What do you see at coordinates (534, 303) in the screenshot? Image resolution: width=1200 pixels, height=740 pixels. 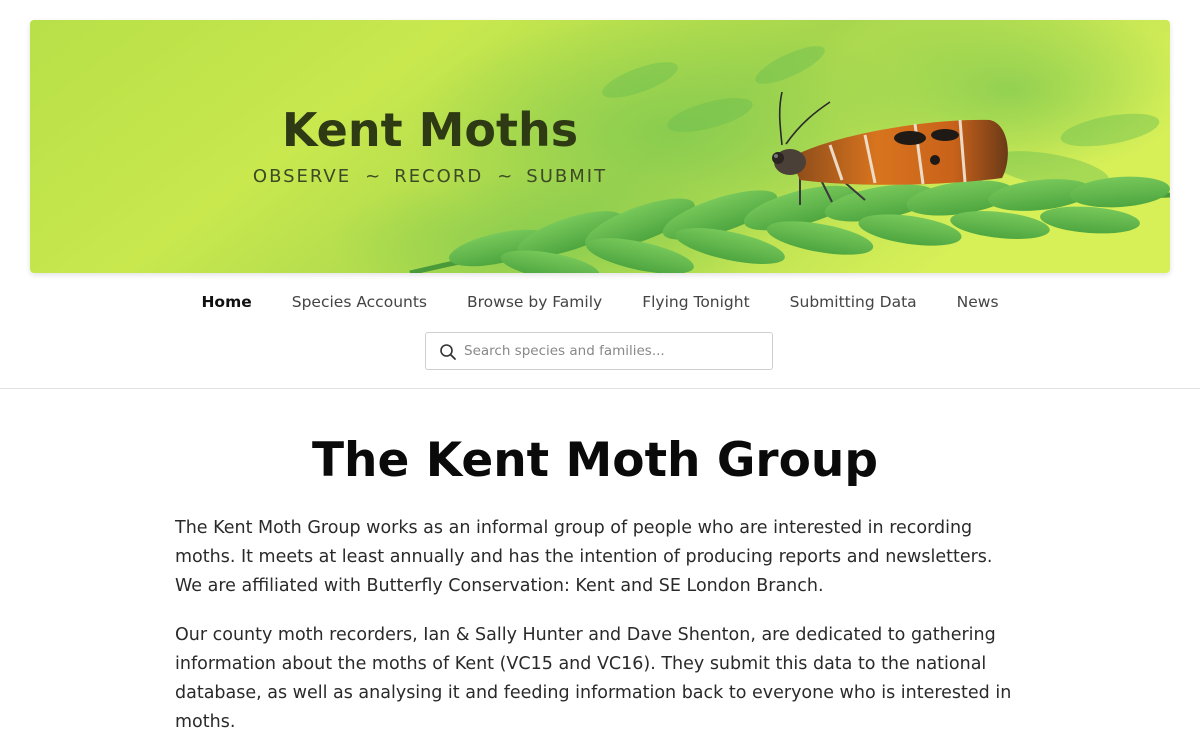 I see `nav-browse-by-family: Browse by Family` at bounding box center [534, 303].